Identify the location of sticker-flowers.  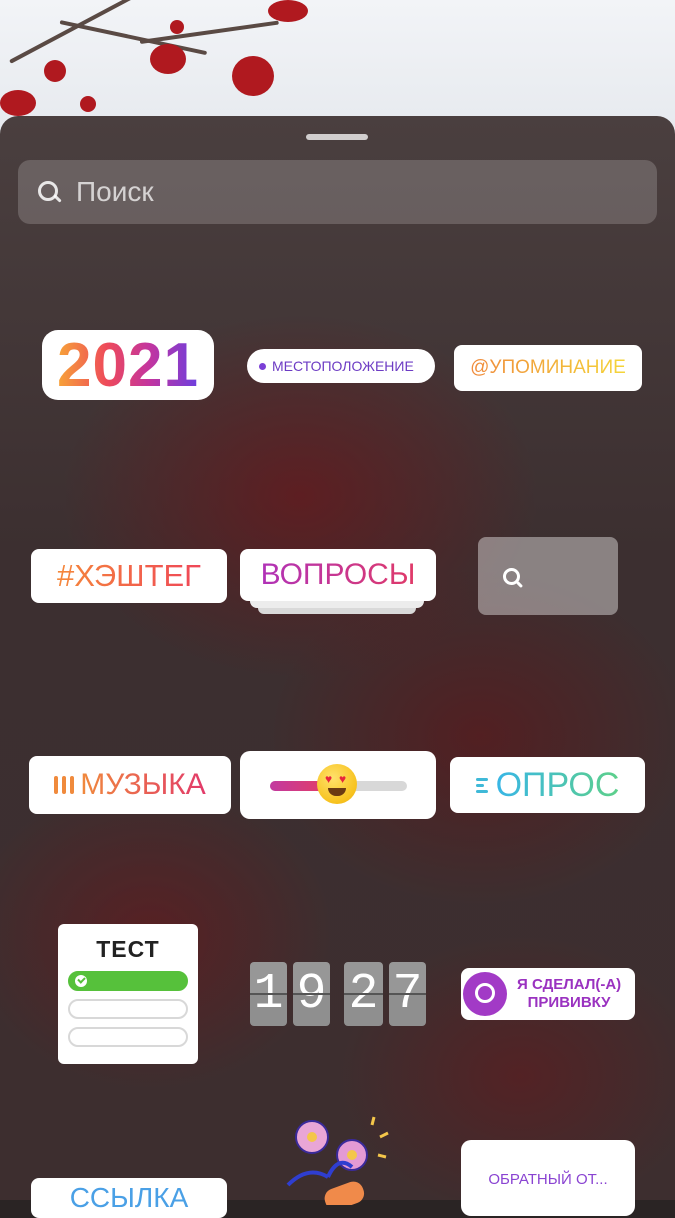
(331, 1160).